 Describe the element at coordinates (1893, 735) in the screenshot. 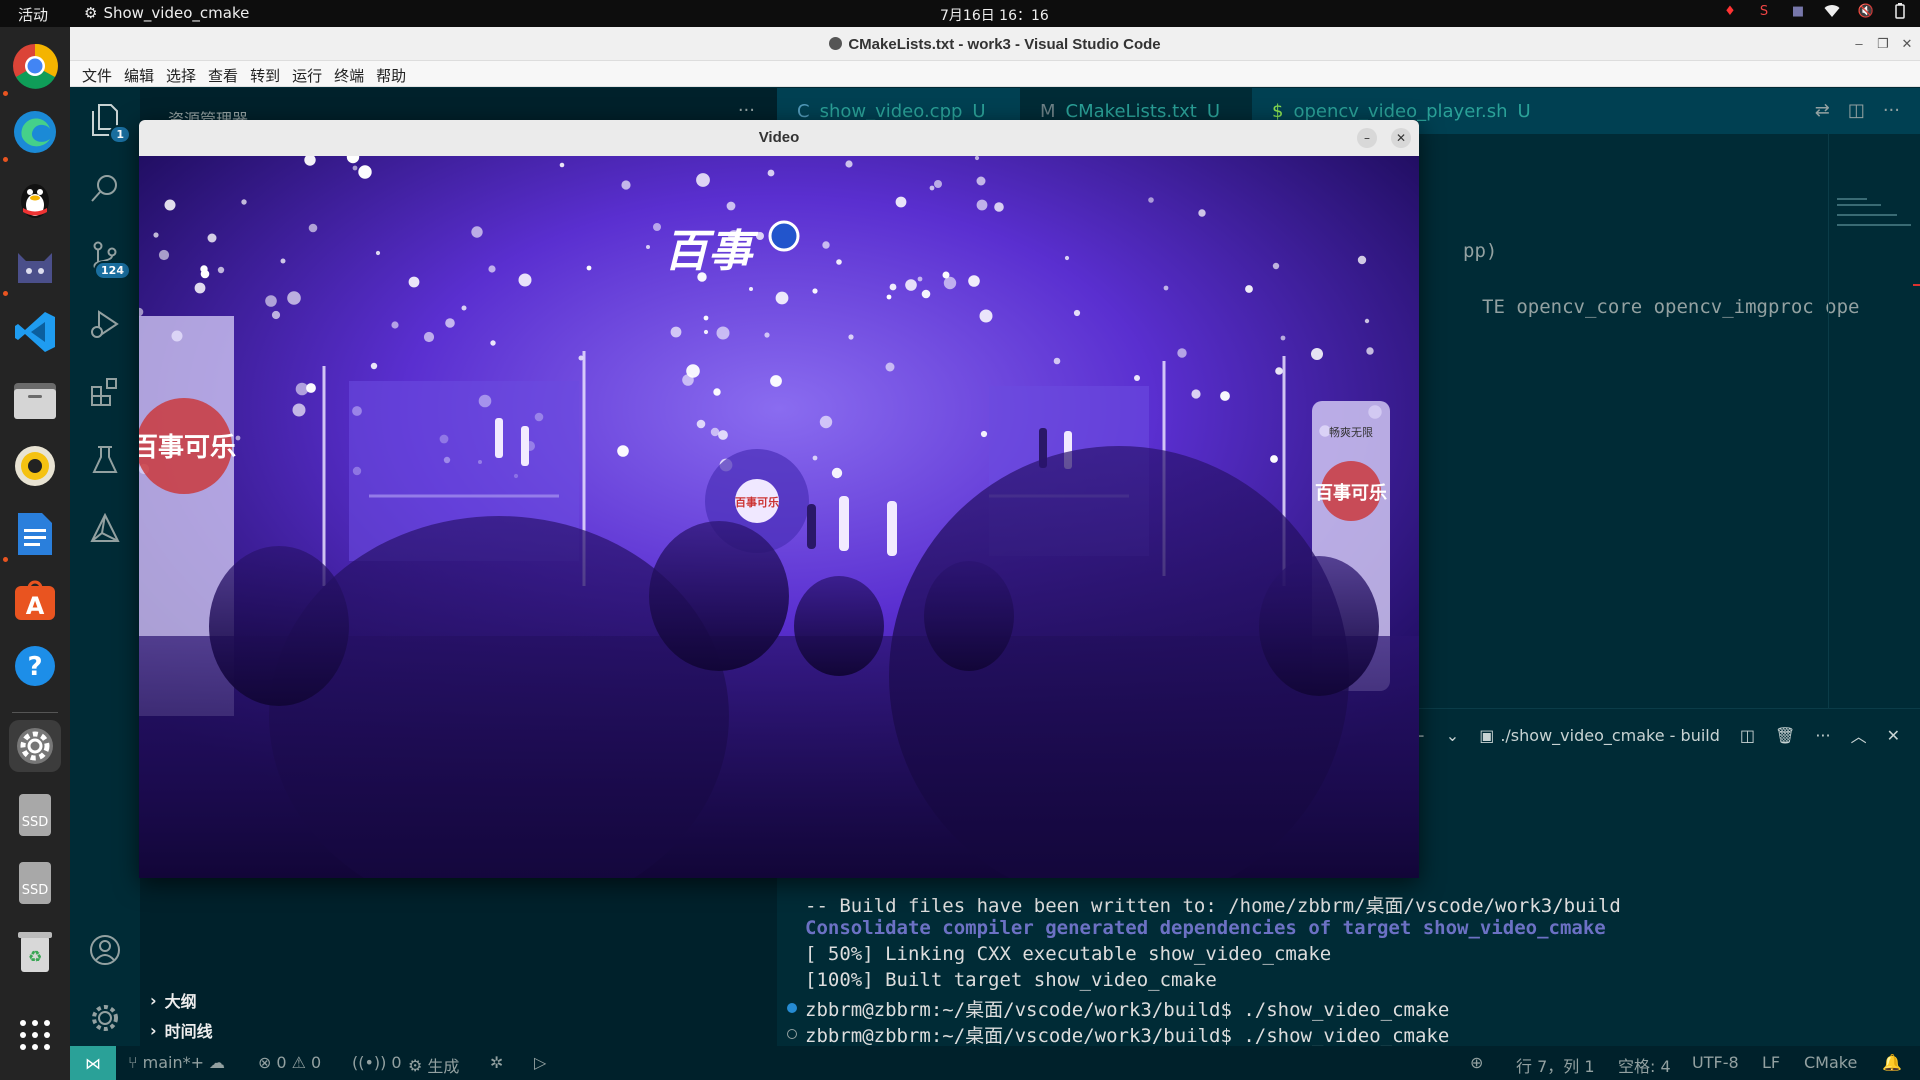

I see `close-panel-icon: ✕` at that location.